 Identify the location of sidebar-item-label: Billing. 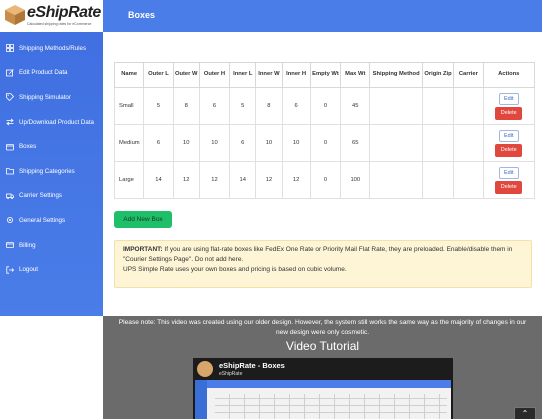
(27, 245).